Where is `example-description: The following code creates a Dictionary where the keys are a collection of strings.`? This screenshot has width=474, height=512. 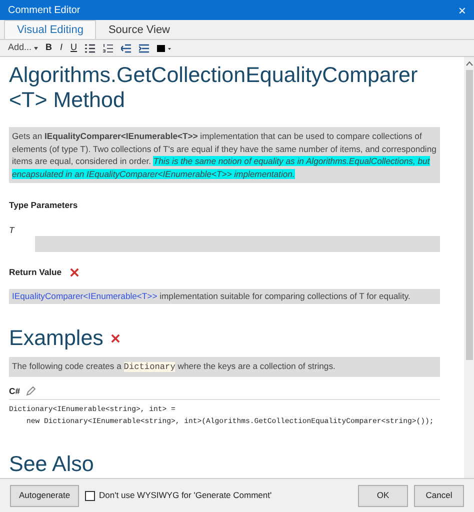
example-description: The following code creates a Dictionary where the keys are a collection of strings. is located at coordinates (224, 366).